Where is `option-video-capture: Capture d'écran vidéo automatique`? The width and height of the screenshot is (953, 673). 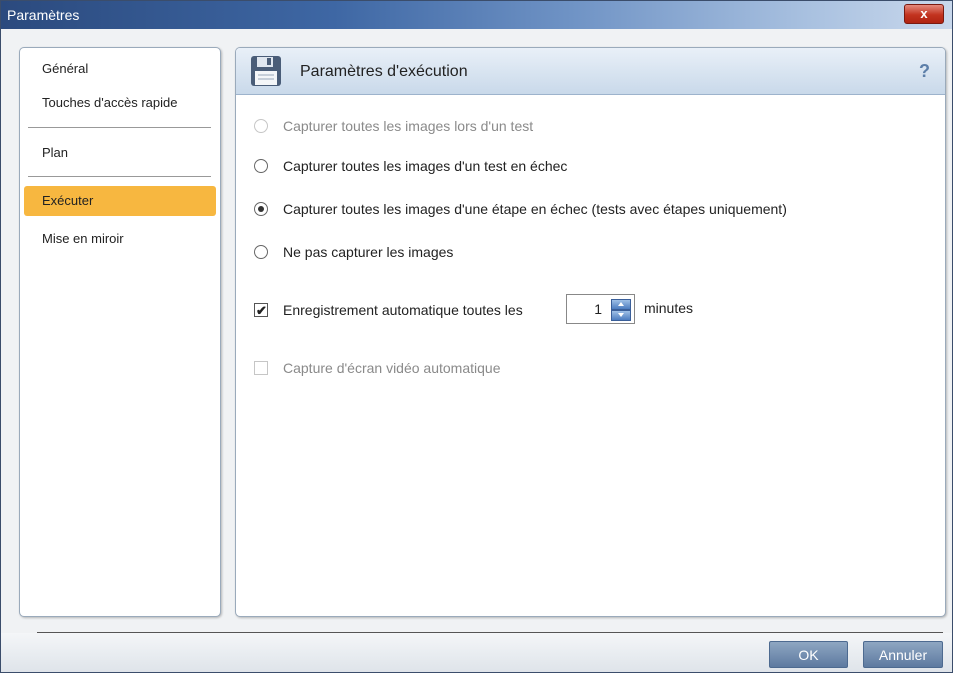
option-video-capture: Capture d'écran vidéo automatique is located at coordinates (554, 368).